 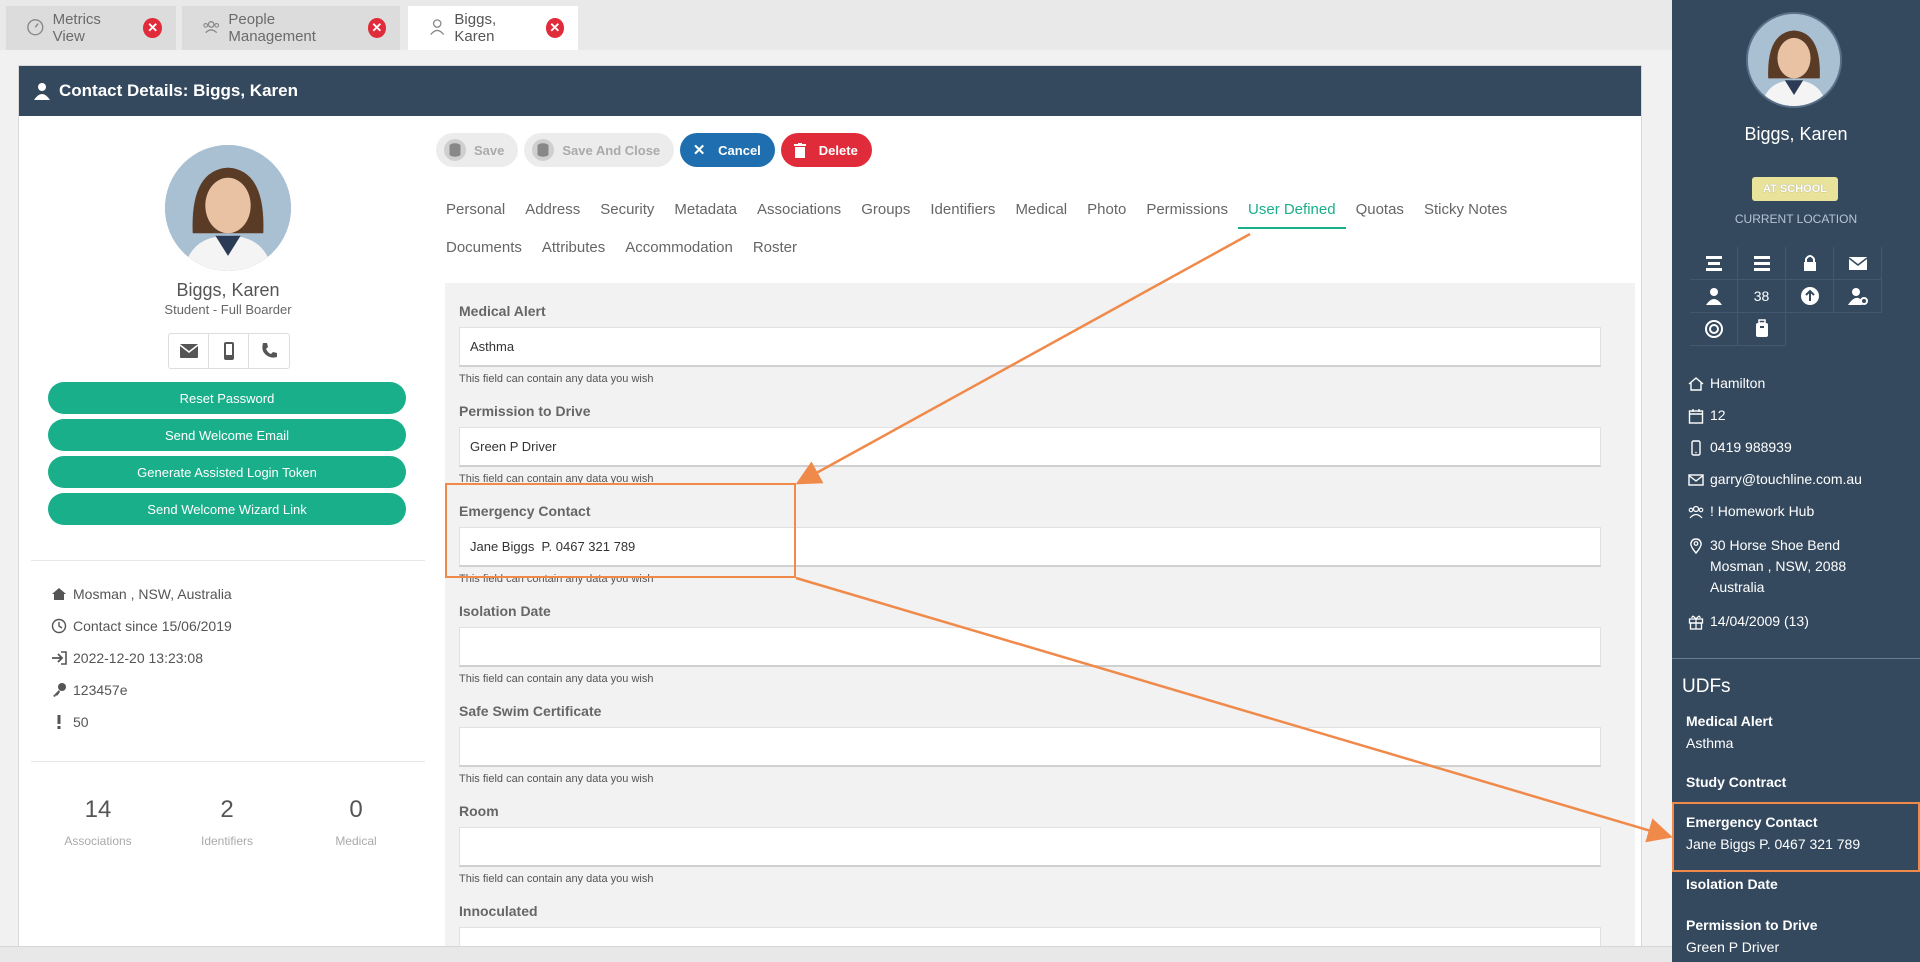 What do you see at coordinates (1714, 329) in the screenshot?
I see `target-icon` at bounding box center [1714, 329].